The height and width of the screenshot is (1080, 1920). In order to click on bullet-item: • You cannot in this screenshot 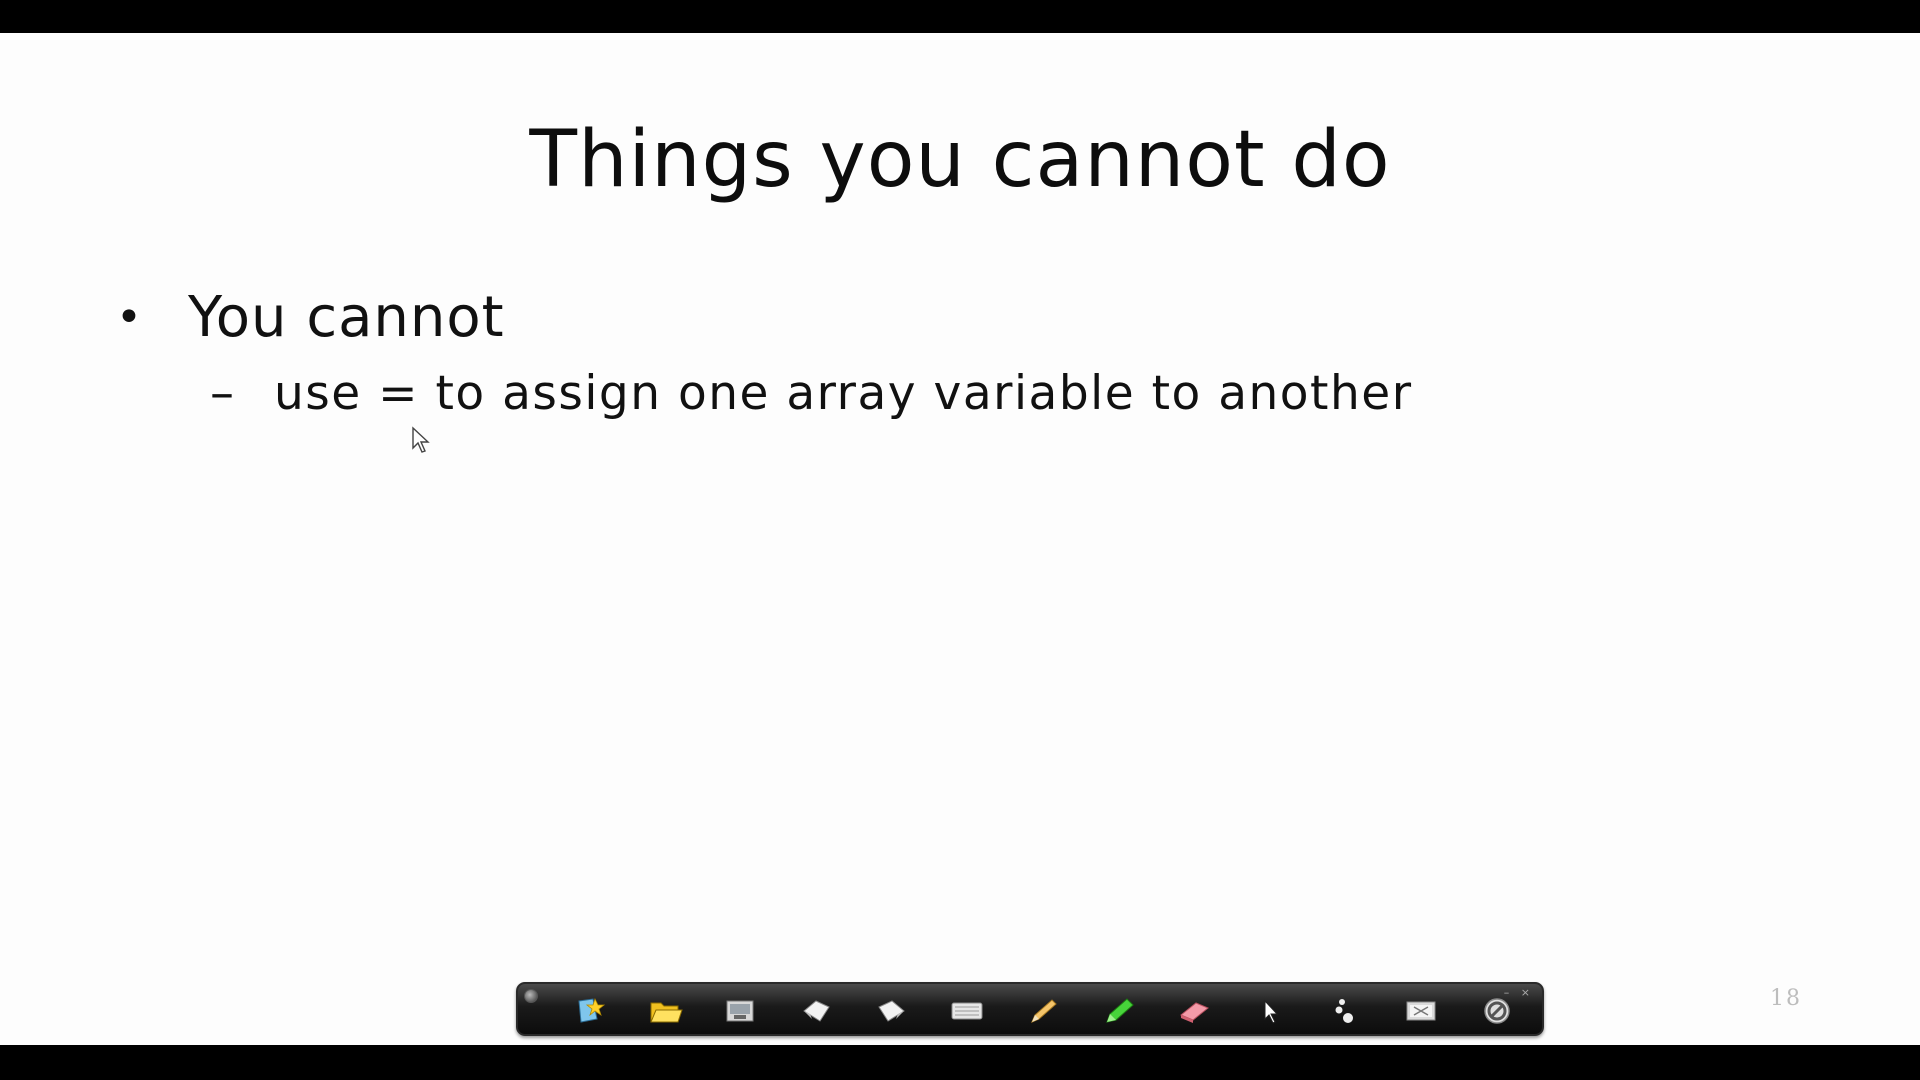, I will do `click(310, 317)`.